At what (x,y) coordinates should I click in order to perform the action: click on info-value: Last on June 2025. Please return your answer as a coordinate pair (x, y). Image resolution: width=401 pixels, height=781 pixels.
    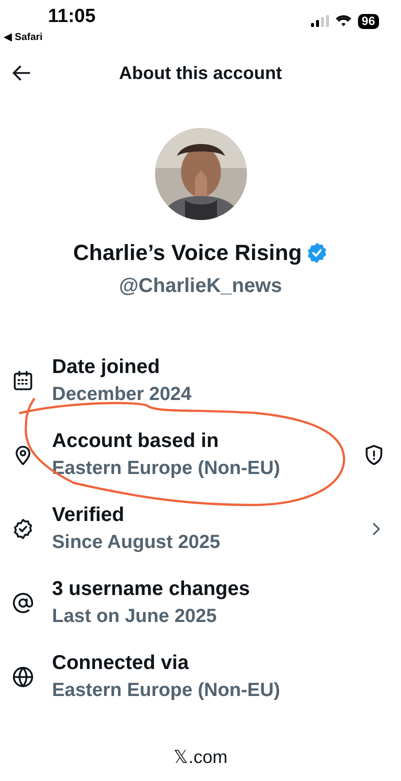
    Looking at the image, I should click on (135, 617).